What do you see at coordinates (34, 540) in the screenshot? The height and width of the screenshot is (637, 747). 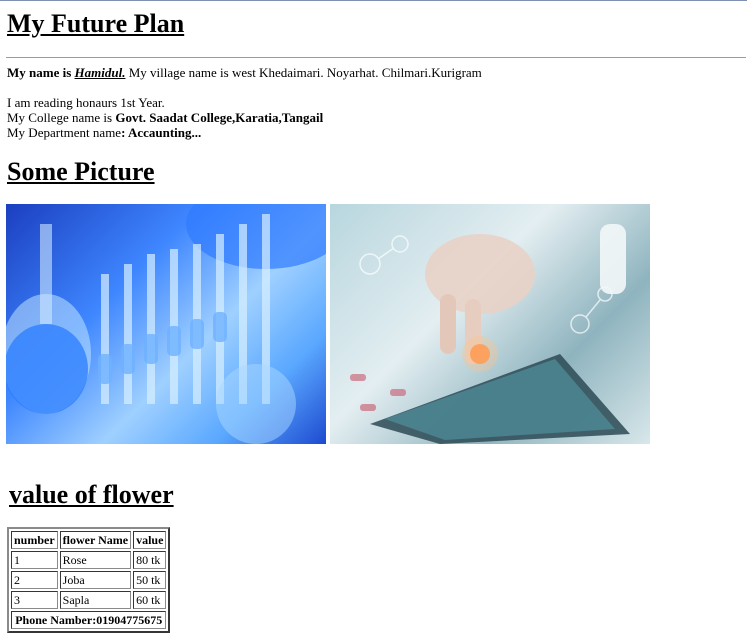 I see `column-header: number` at bounding box center [34, 540].